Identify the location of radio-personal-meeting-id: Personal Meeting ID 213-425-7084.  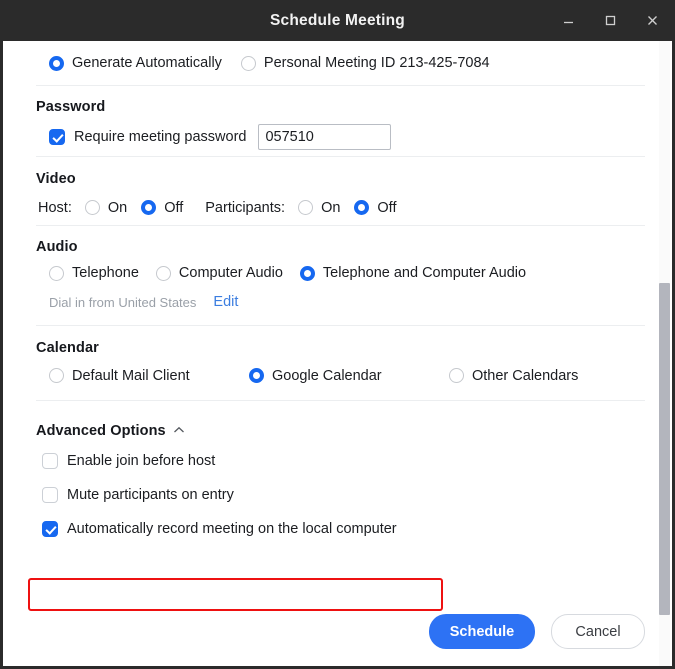
(365, 63).